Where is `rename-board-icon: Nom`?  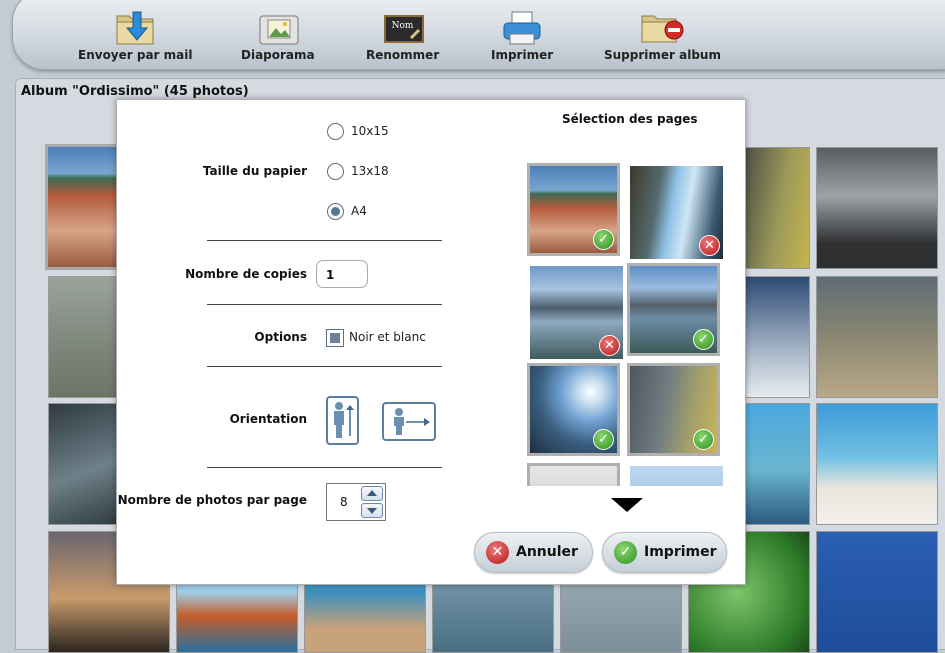
rename-board-icon: Nom is located at coordinates (403, 28).